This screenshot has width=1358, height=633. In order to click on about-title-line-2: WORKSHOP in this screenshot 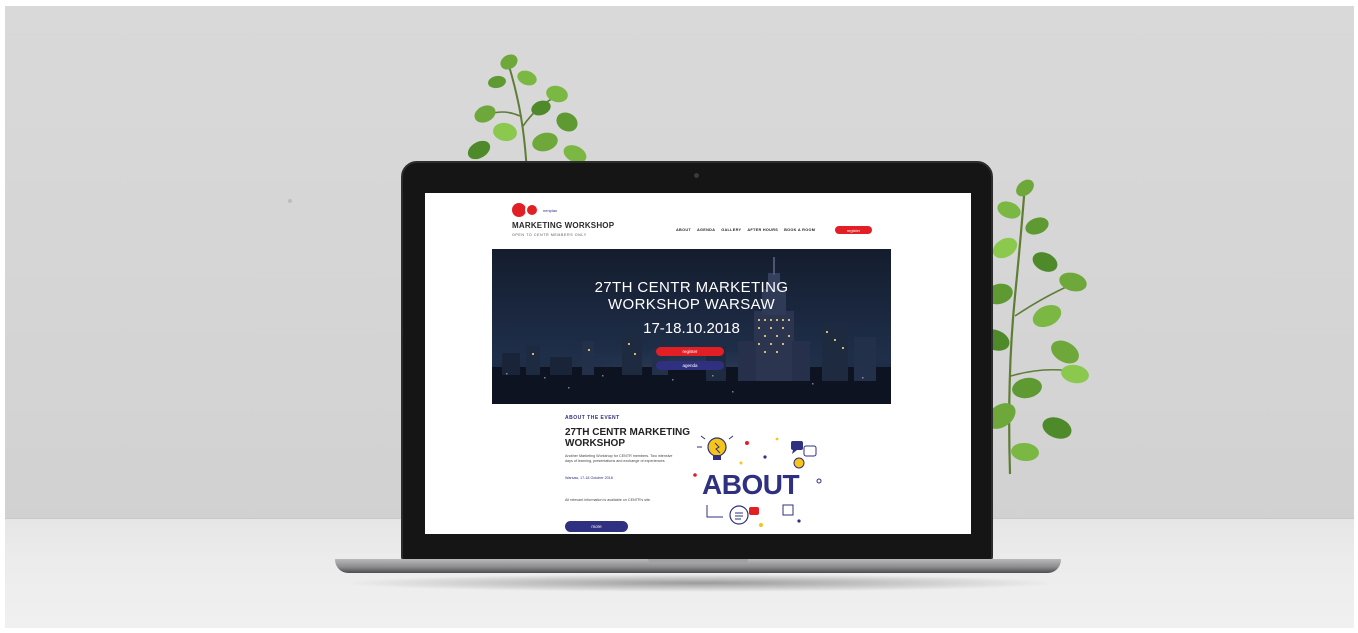, I will do `click(595, 443)`.